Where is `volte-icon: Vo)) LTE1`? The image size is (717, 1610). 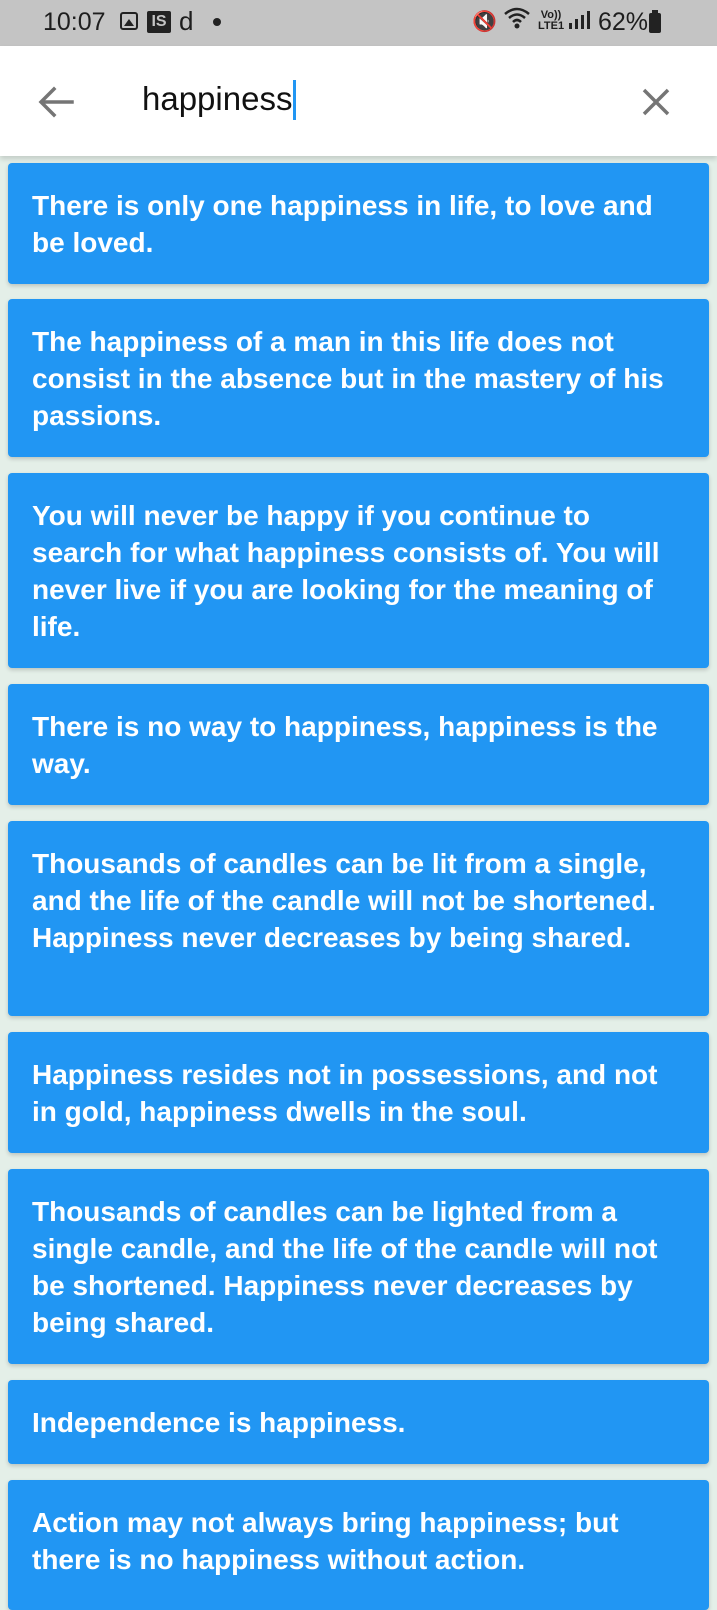 volte-icon: Vo)) LTE1 is located at coordinates (551, 21).